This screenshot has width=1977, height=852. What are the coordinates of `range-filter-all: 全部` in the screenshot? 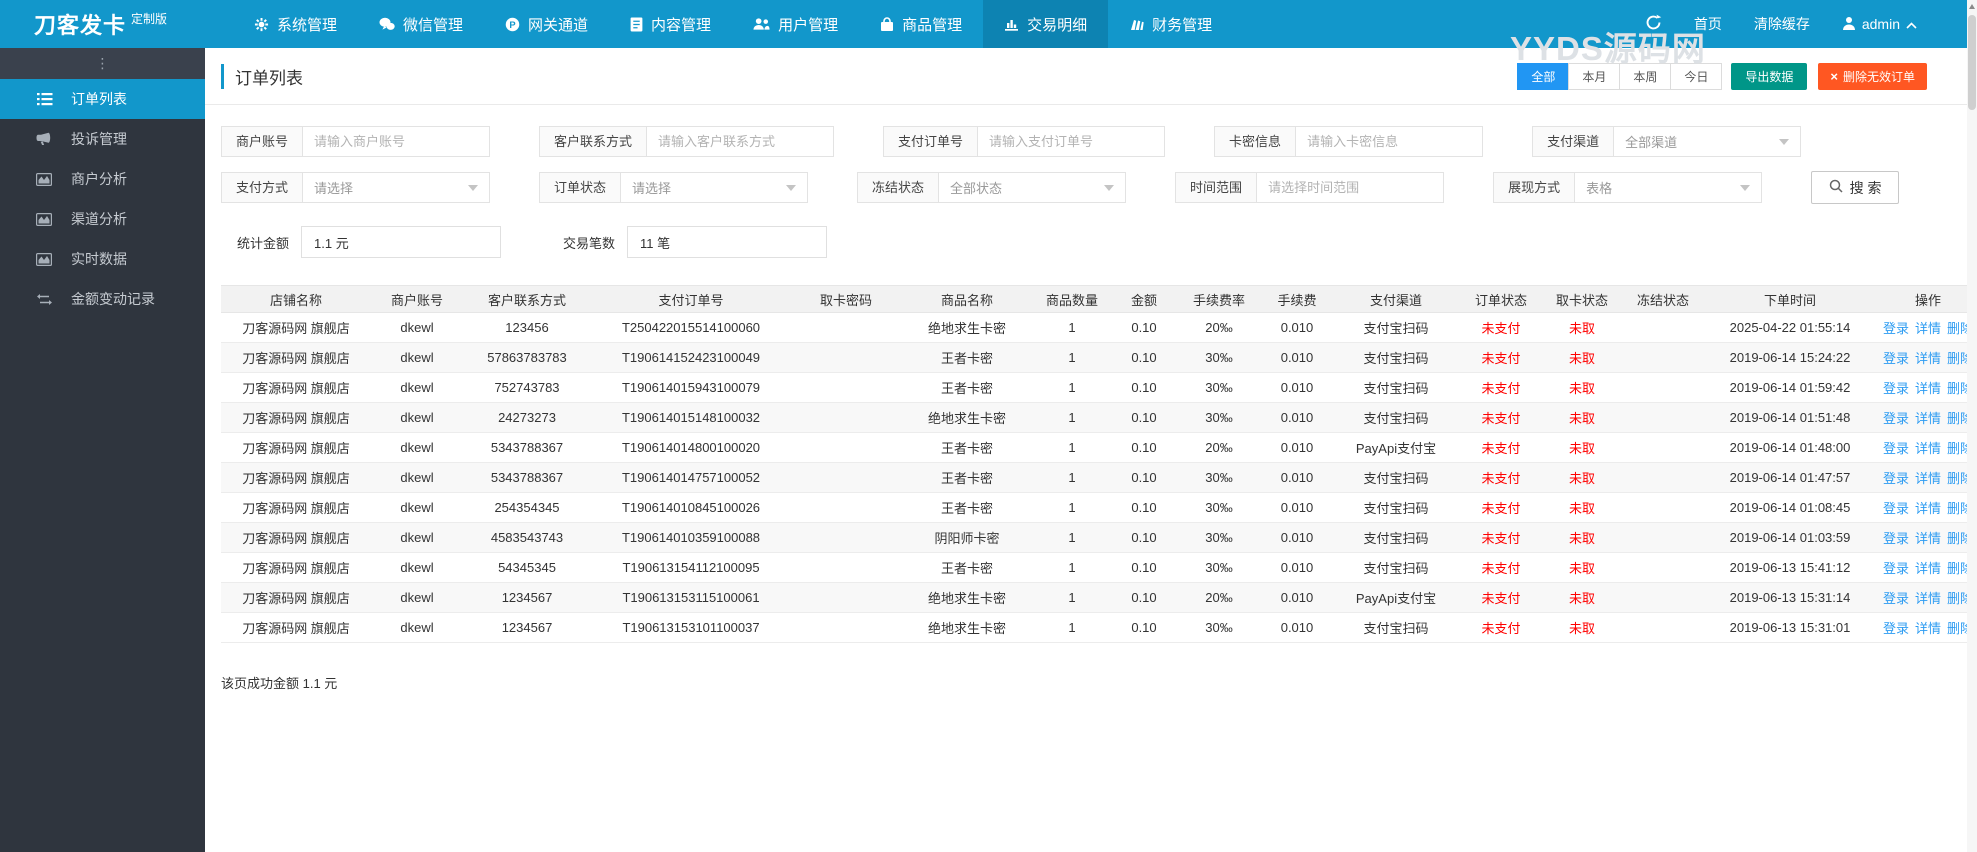 It's located at (1543, 76).